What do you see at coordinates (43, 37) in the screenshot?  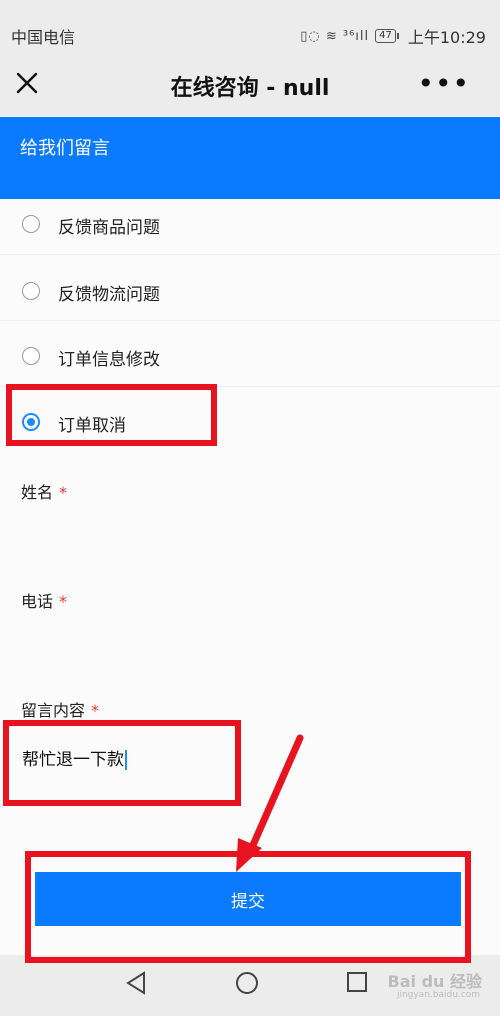 I see `carrier-name: 中国电信` at bounding box center [43, 37].